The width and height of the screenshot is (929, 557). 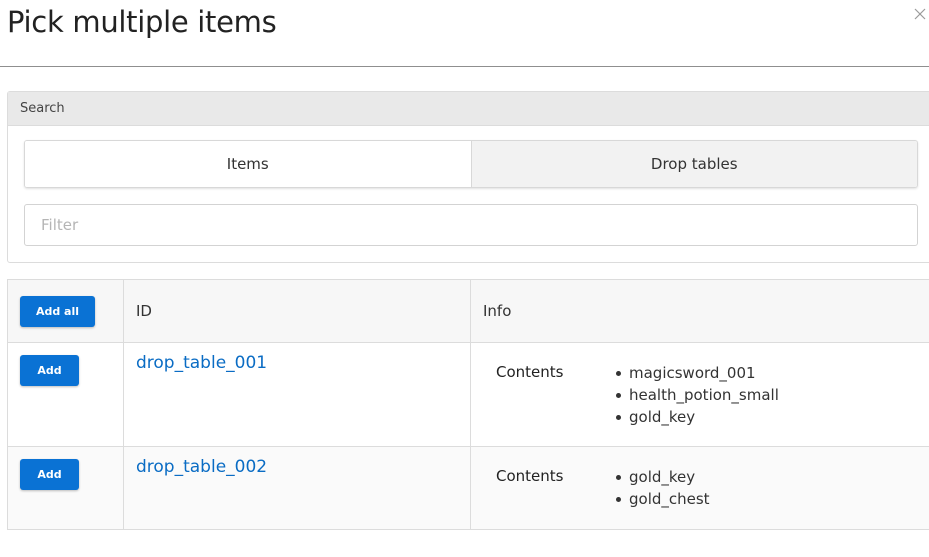 What do you see at coordinates (142, 22) in the screenshot?
I see `modal-title: Pick multiple items` at bounding box center [142, 22].